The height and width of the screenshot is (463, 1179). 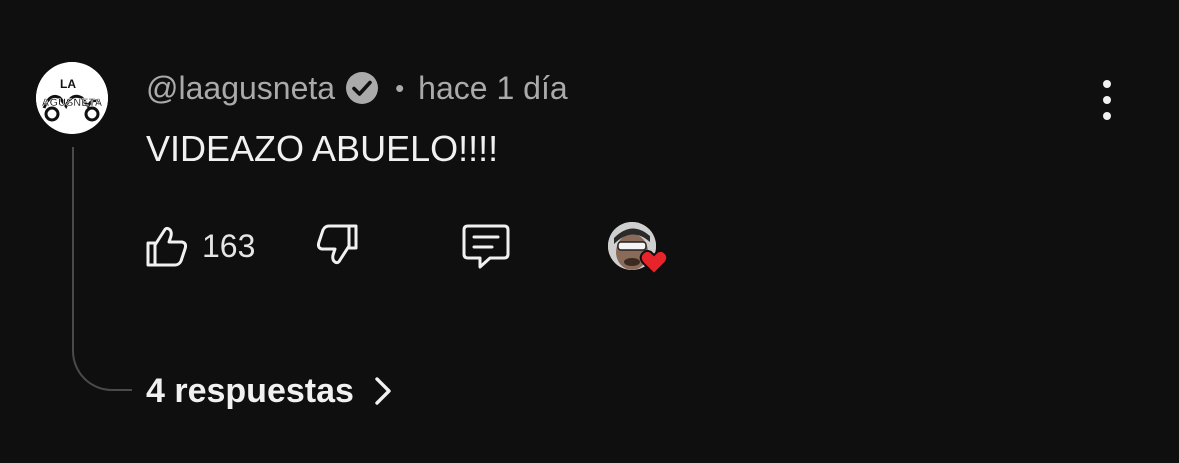 I want to click on author-avatar: LA AGUSNETA, so click(x=72, y=98).